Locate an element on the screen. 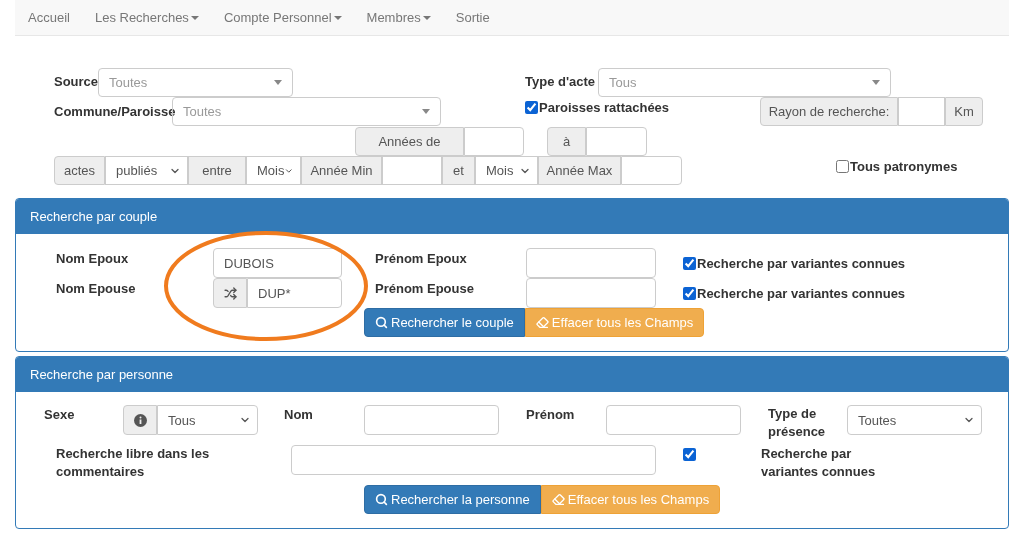 The height and width of the screenshot is (536, 1024). input-addon: et is located at coordinates (458, 170).